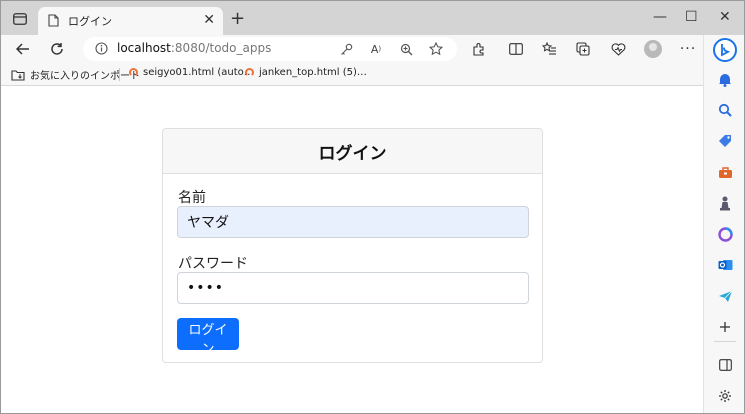 This screenshot has width=745, height=414. Describe the element at coordinates (725, 203) in the screenshot. I see `chess-icon` at that location.